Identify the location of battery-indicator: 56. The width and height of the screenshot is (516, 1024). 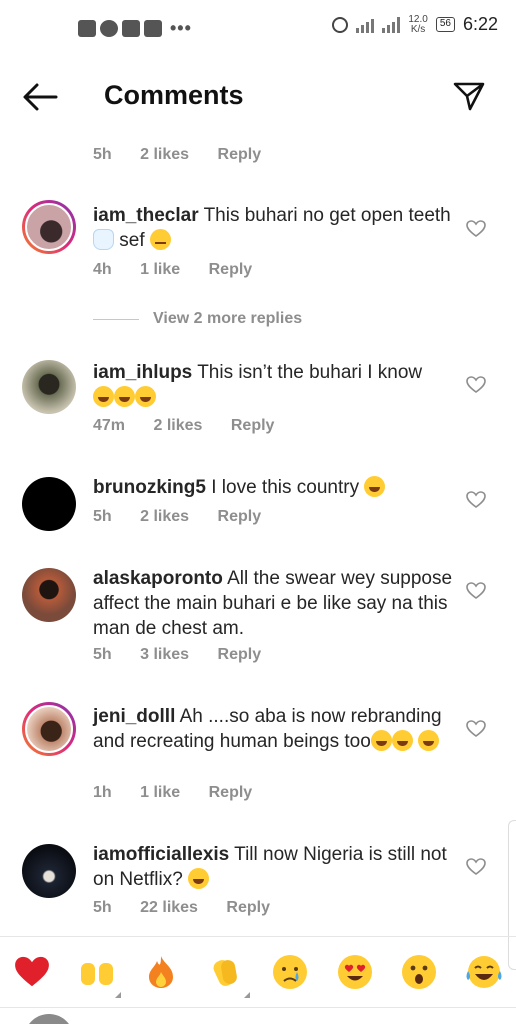
(445, 24).